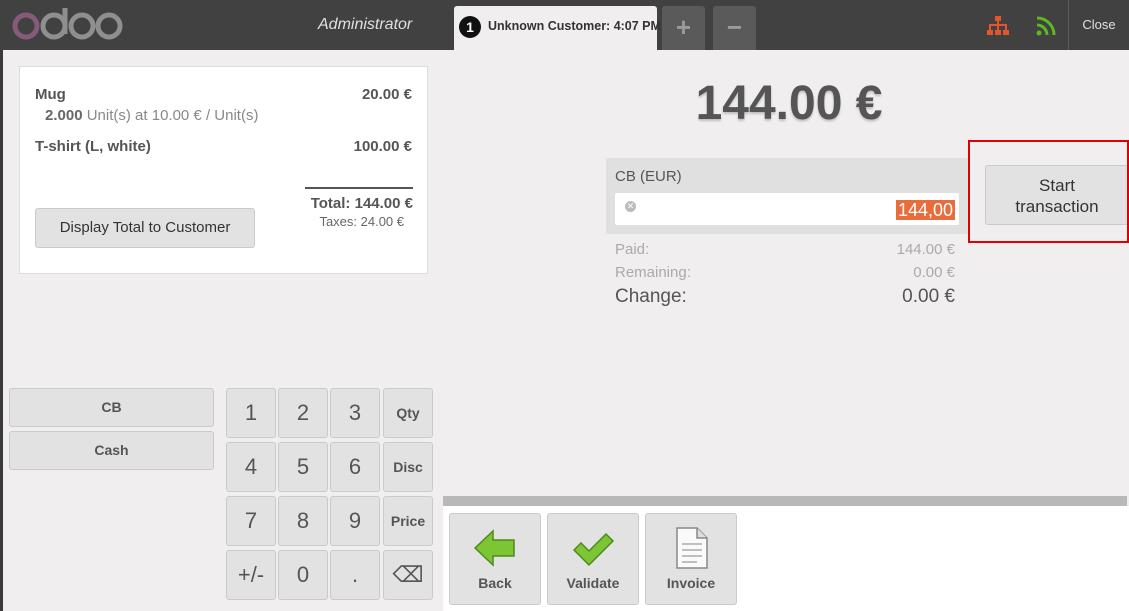  I want to click on validate-label: Validate, so click(593, 583).